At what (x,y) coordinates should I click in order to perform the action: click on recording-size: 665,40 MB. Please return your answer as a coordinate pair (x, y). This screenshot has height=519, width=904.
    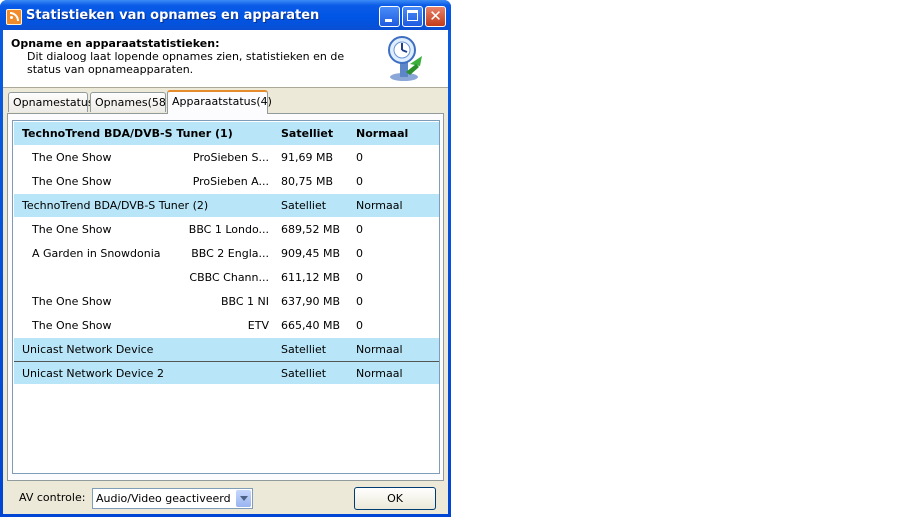
    Looking at the image, I should click on (311, 325).